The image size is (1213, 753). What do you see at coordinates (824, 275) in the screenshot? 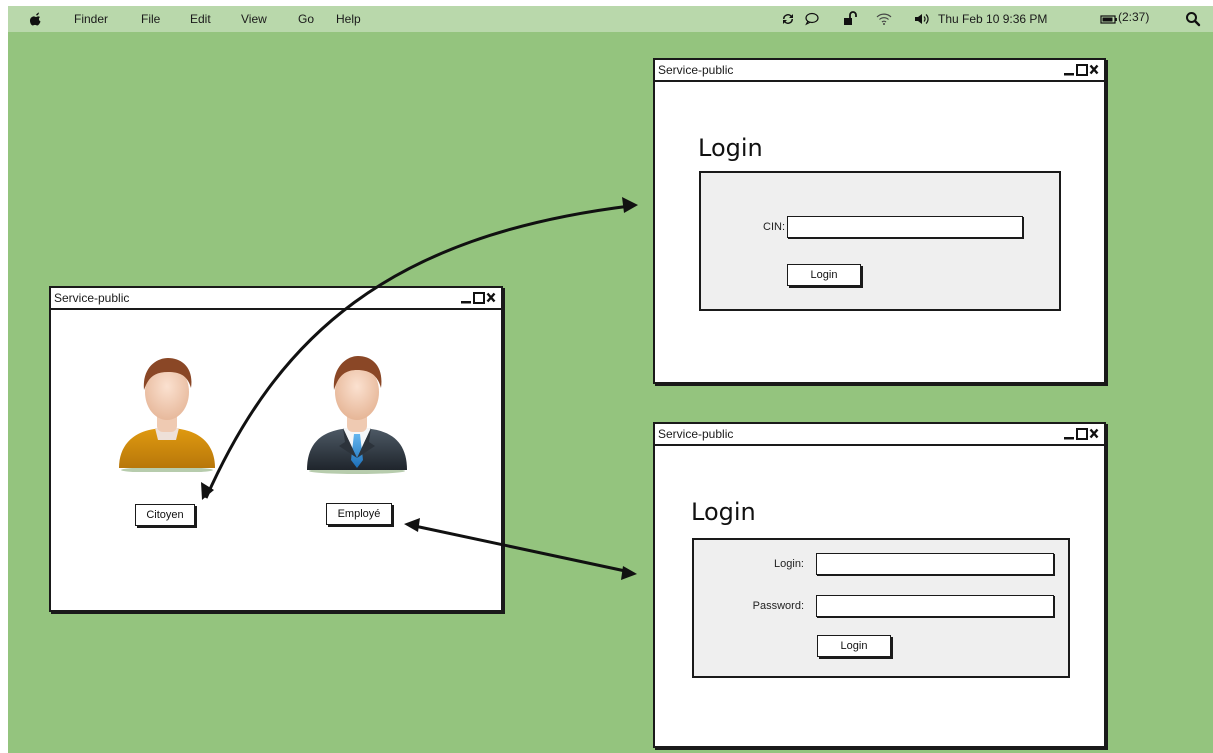
I see `citizen-login-button: Login` at bounding box center [824, 275].